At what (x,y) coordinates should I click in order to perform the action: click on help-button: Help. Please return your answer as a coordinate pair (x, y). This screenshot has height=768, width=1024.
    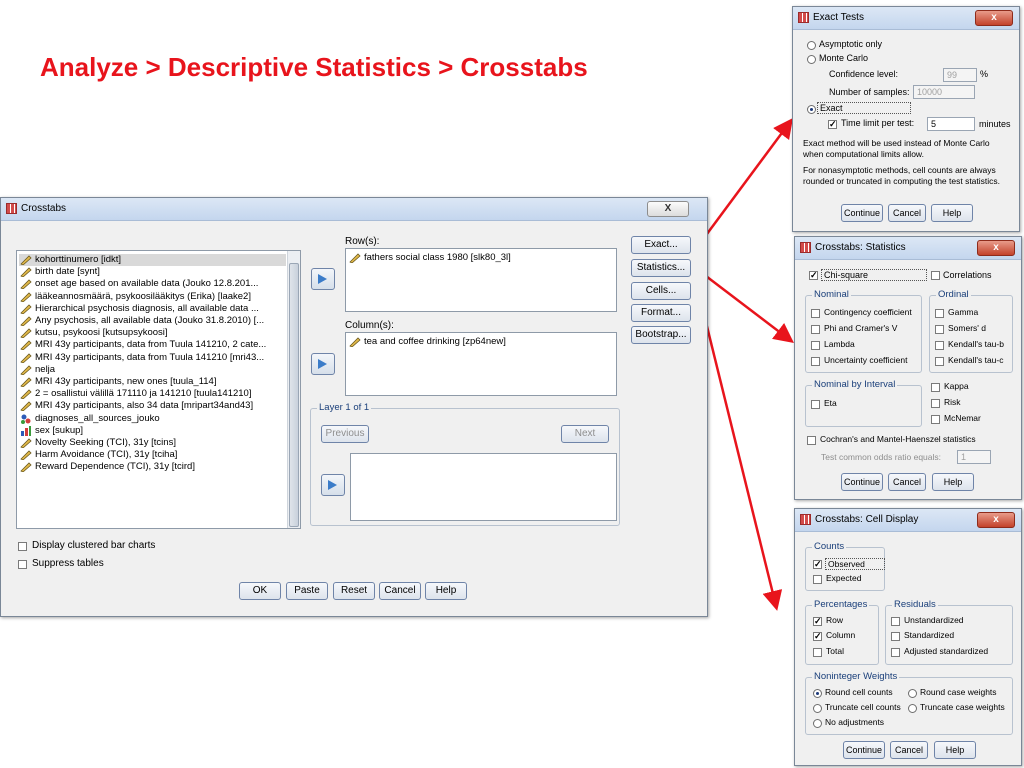
    Looking at the image, I should click on (446, 591).